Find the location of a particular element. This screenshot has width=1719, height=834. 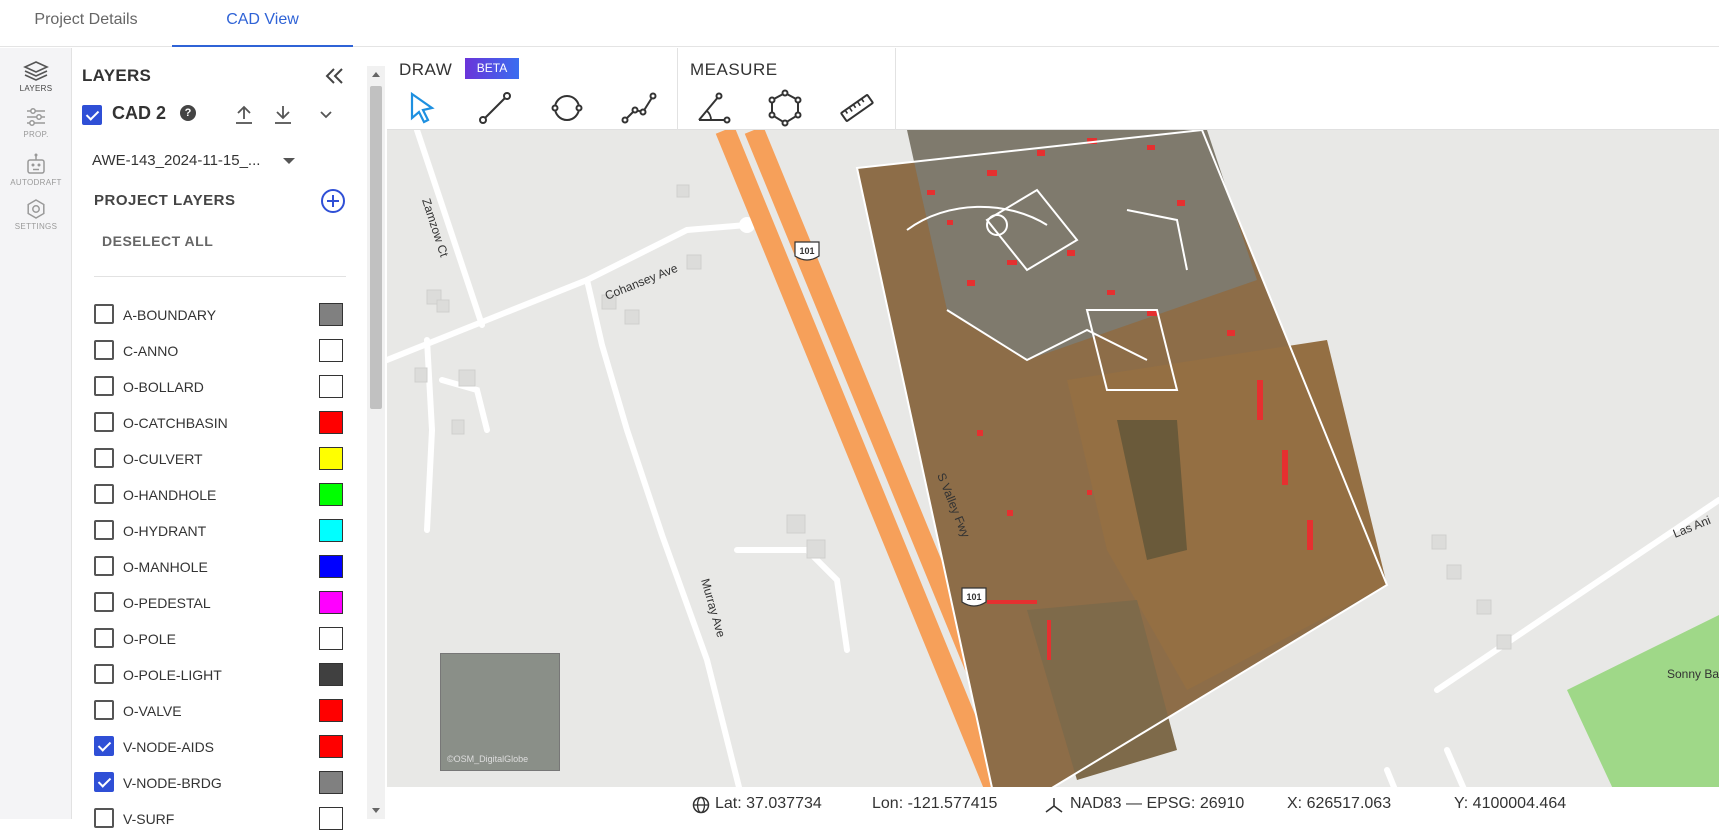

tab-project-details: Project Details is located at coordinates (86, 23).